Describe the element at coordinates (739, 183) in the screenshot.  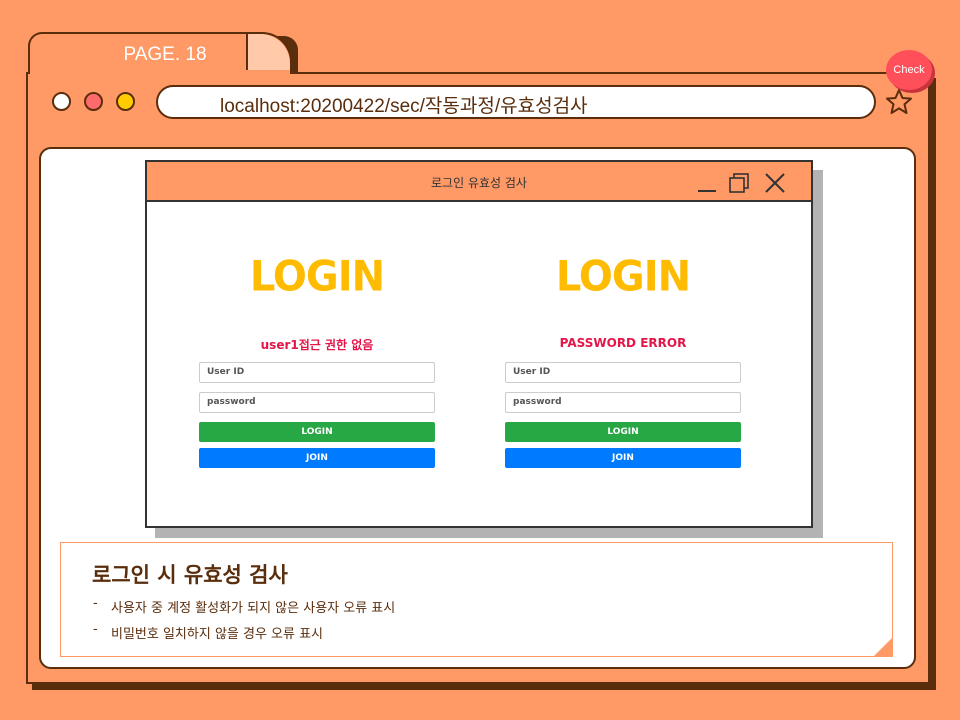
I see `maximize-icon` at that location.